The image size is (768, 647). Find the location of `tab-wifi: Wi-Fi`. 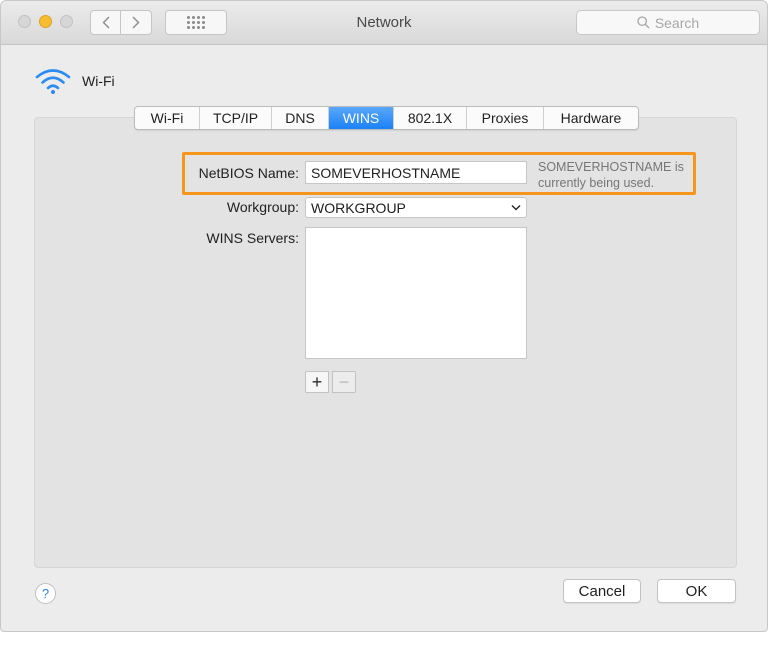

tab-wifi: Wi-Fi is located at coordinates (167, 118).